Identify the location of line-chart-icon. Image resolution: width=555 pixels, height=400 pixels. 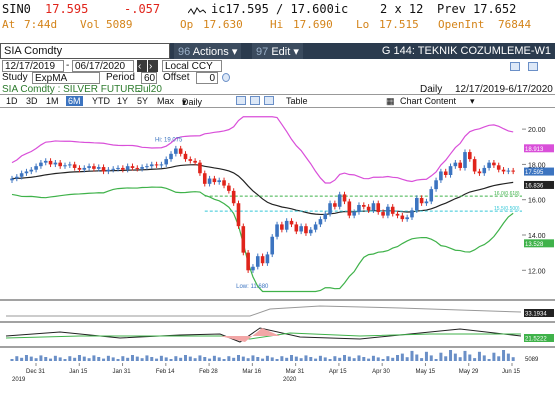
(241, 100).